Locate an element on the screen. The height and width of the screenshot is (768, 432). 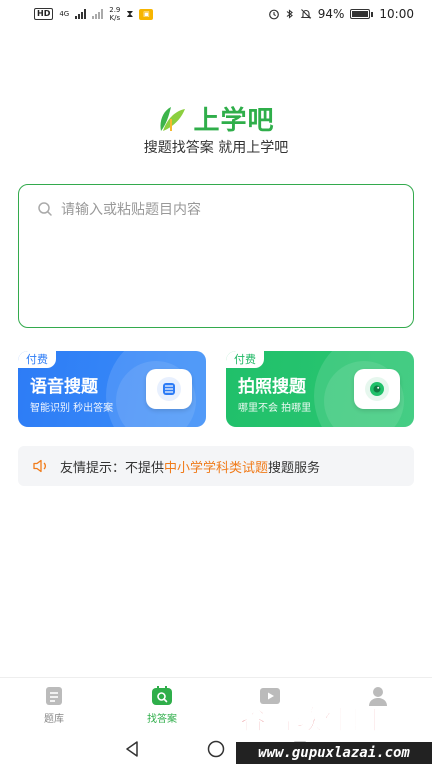
photo-search-title: 拍照搜题 is located at coordinates (272, 387).